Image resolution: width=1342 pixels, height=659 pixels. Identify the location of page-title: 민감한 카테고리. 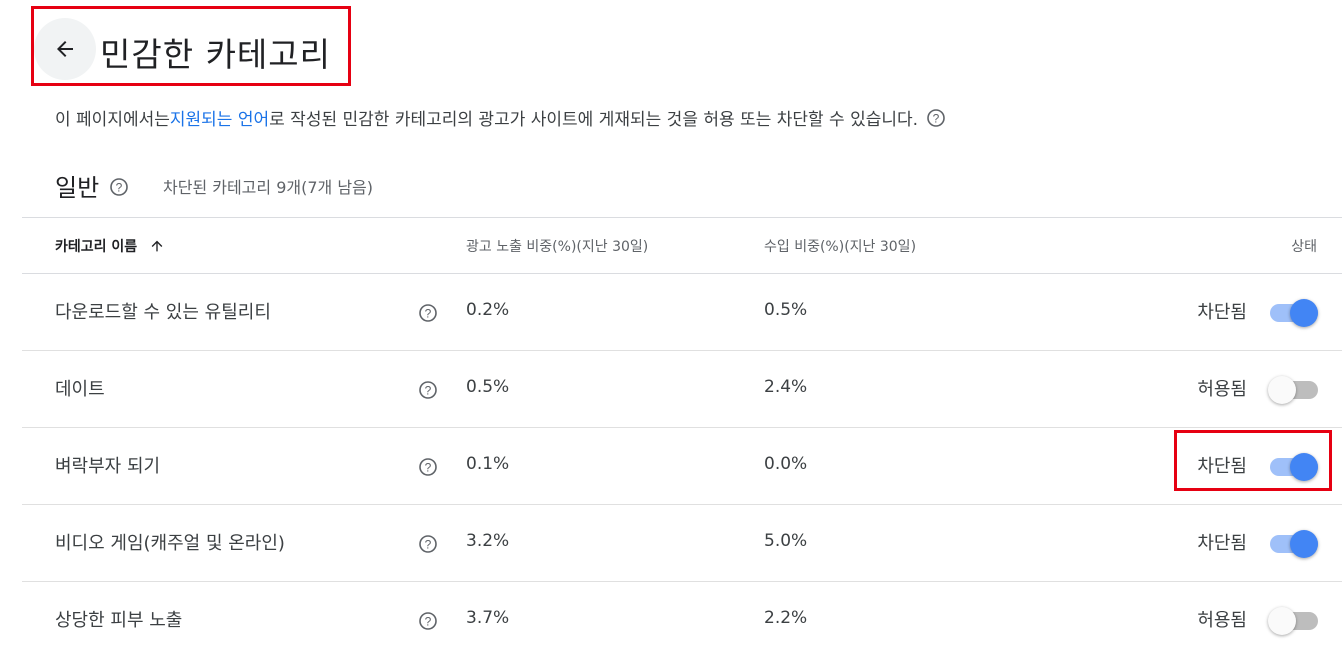
(216, 54).